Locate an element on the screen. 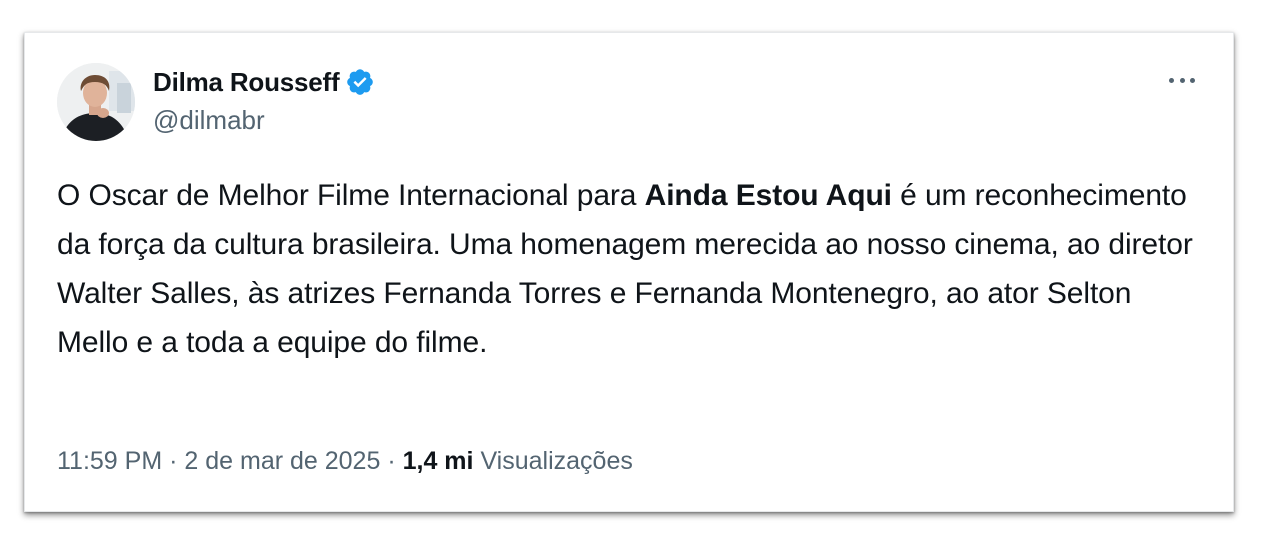 This screenshot has width=1272, height=552. author-handle: @dilmabr is located at coordinates (209, 120).